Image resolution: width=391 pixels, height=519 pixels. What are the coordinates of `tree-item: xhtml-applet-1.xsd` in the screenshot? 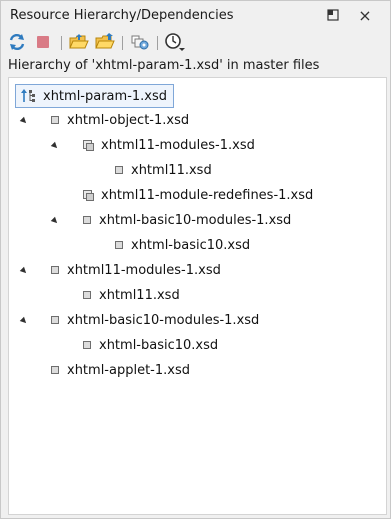 It's located at (120, 370).